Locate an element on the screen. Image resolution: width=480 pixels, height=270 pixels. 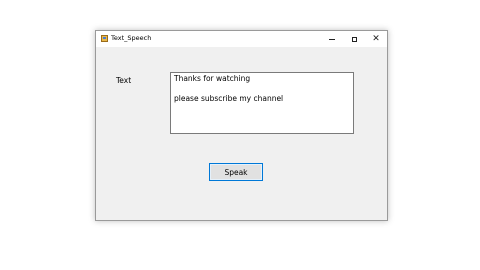
maximize-icon is located at coordinates (354, 39).